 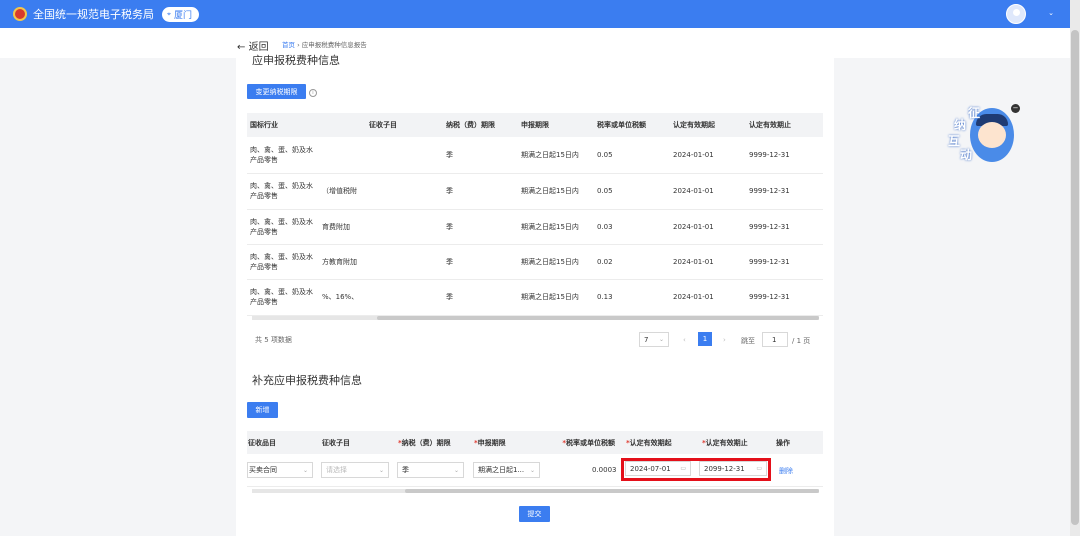 What do you see at coordinates (313, 93) in the screenshot?
I see `info-icon: i` at bounding box center [313, 93].